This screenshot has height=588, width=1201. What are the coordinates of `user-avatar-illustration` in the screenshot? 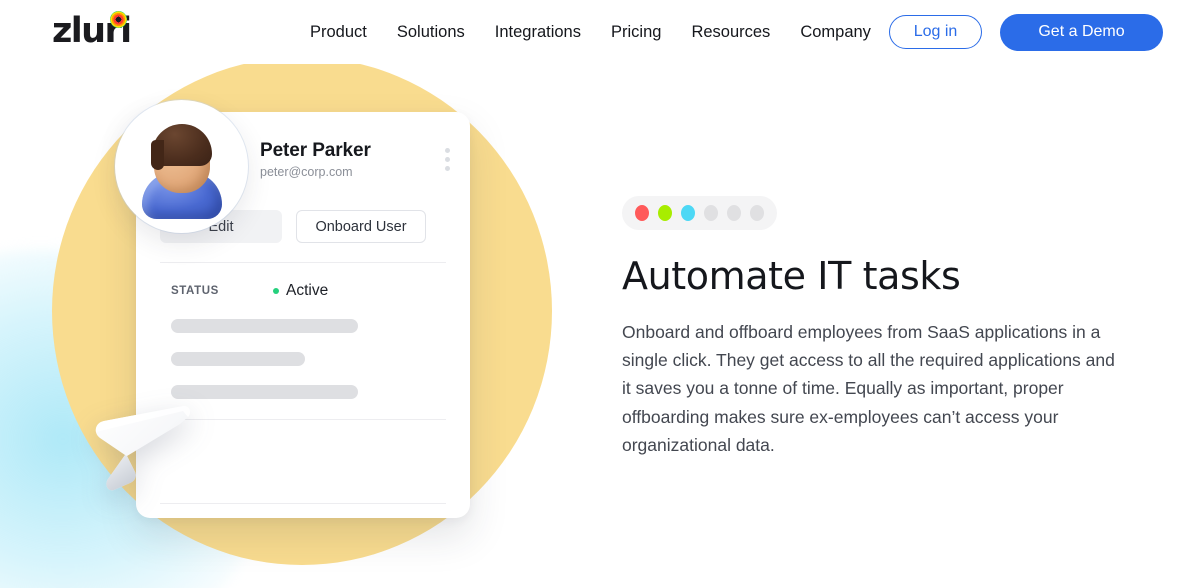 It's located at (181, 166).